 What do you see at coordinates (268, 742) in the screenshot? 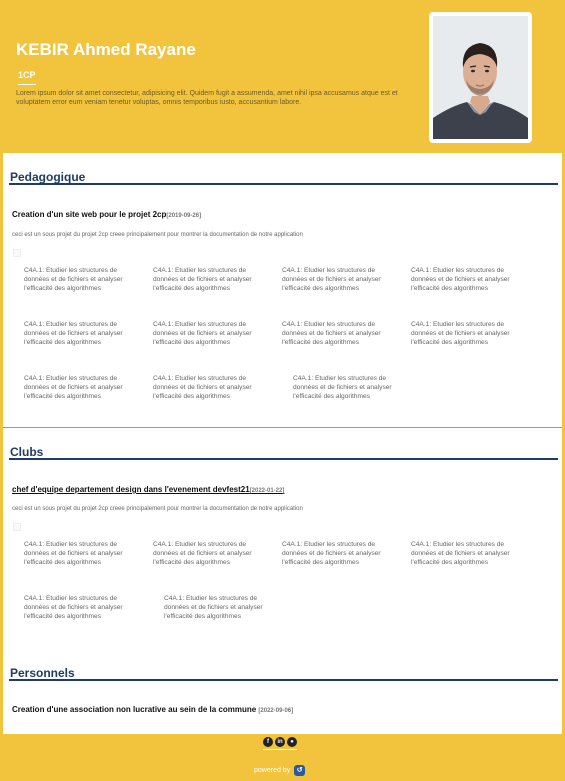
I see `facebook-icon: f` at bounding box center [268, 742].